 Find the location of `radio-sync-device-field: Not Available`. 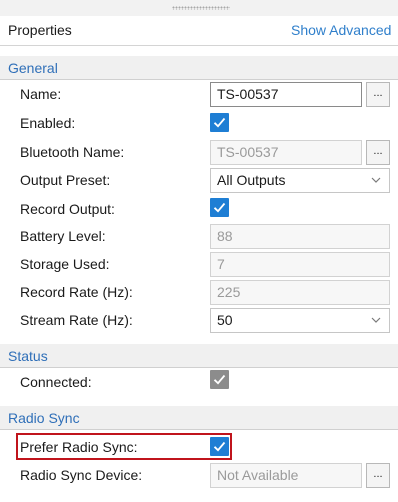

radio-sync-device-field: Not Available is located at coordinates (286, 475).